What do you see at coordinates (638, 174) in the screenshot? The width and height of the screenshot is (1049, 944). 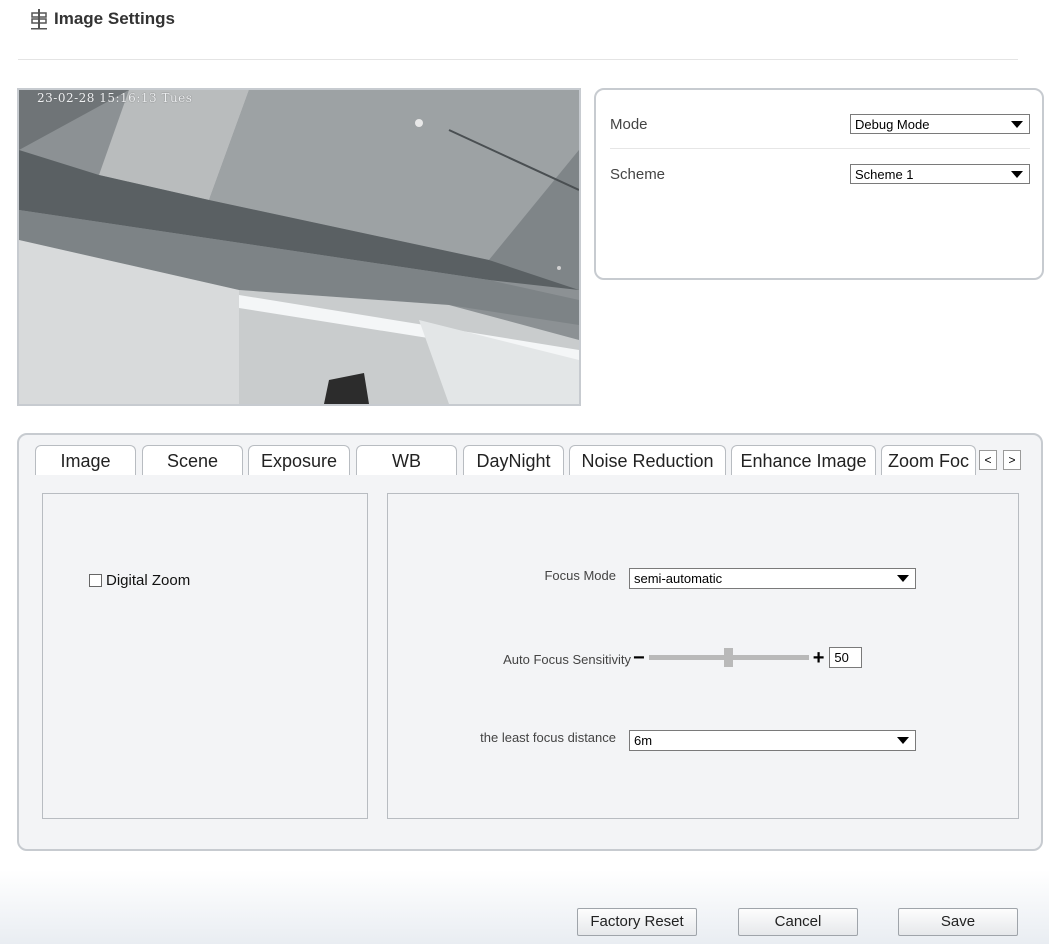 I see `scheme-label: Scheme` at bounding box center [638, 174].